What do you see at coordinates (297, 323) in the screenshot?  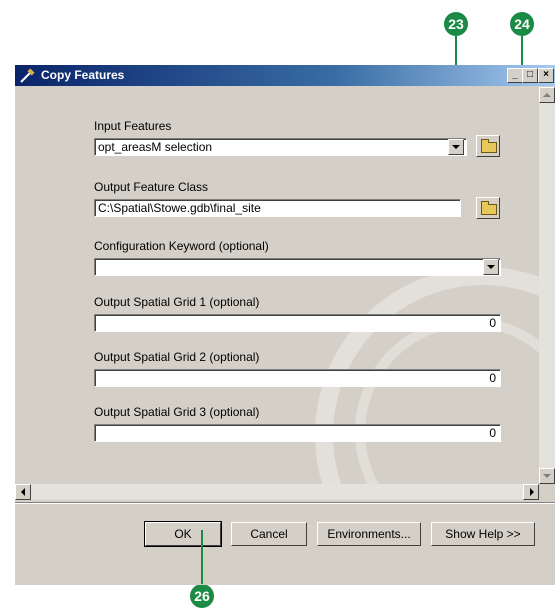 I see `grid1-field: 0` at bounding box center [297, 323].